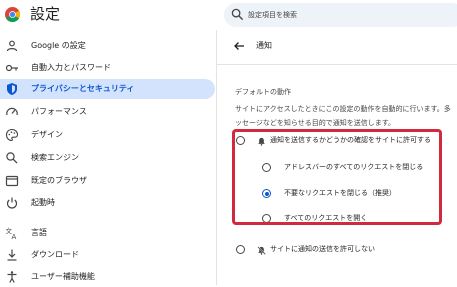 This screenshot has width=457, height=287. I want to click on page-title: 通知, so click(264, 45).